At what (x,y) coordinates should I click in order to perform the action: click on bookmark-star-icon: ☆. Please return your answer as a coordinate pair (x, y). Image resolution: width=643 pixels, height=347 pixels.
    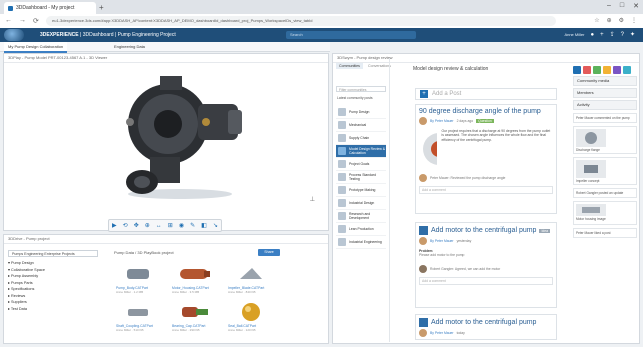
    Looking at the image, I should click on (596, 20).